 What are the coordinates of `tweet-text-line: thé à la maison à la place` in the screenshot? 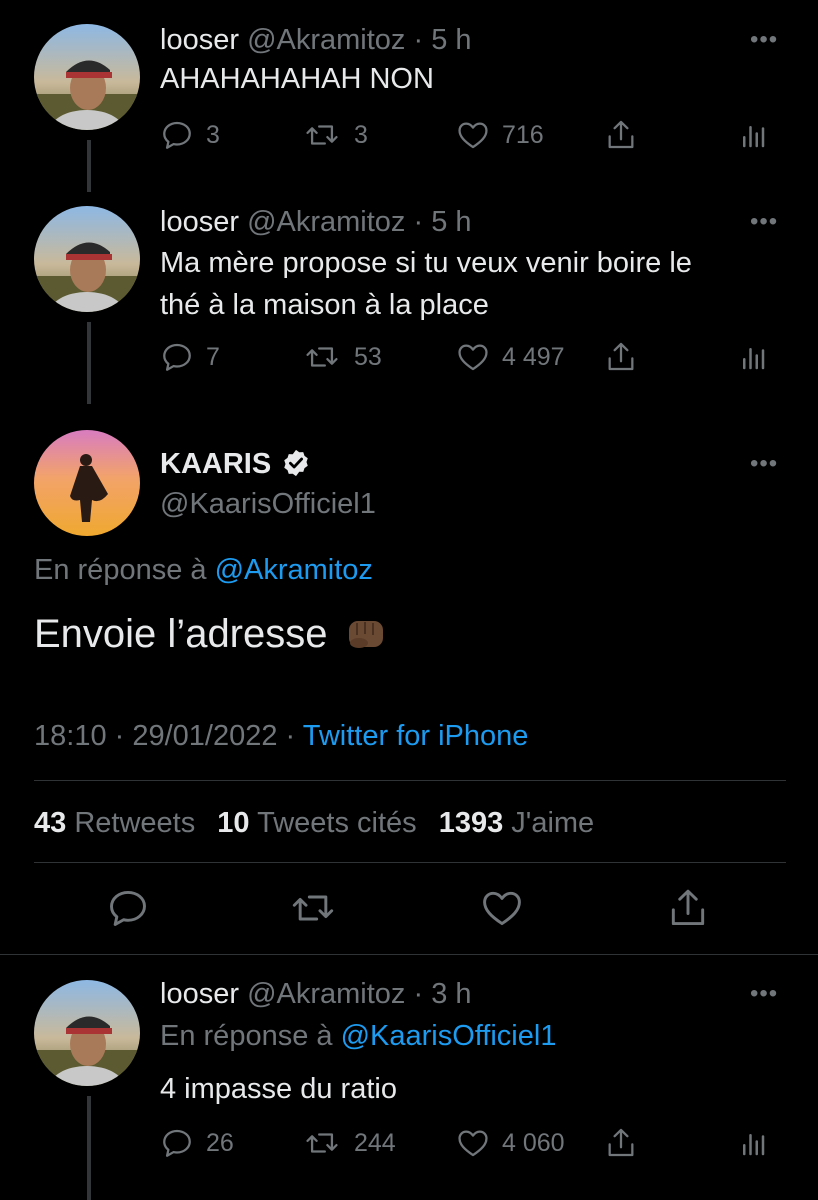 It's located at (324, 305).